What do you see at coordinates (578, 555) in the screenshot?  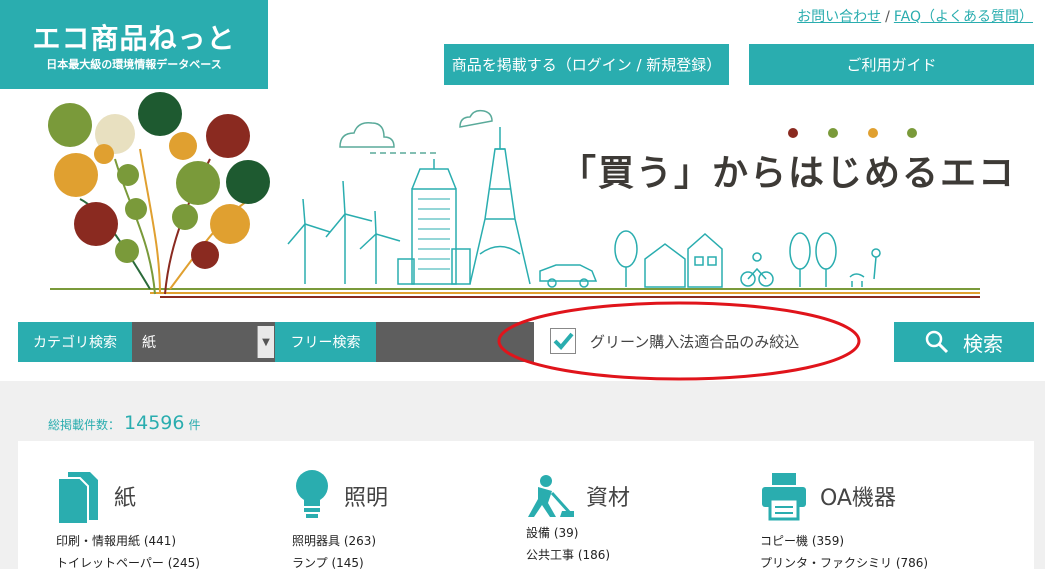 I see `category-link: 公共工事 (186)` at bounding box center [578, 555].